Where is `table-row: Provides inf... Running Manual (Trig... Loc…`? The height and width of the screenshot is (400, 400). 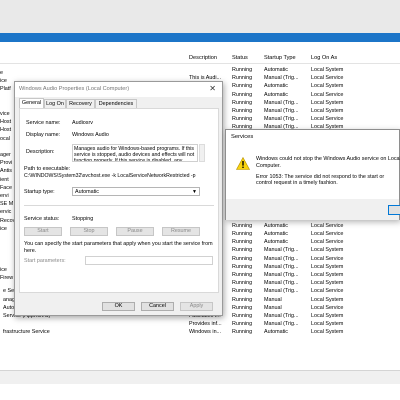 table-row: Provides inf... Running Manual (Trig... Loc… is located at coordinates (200, 324).